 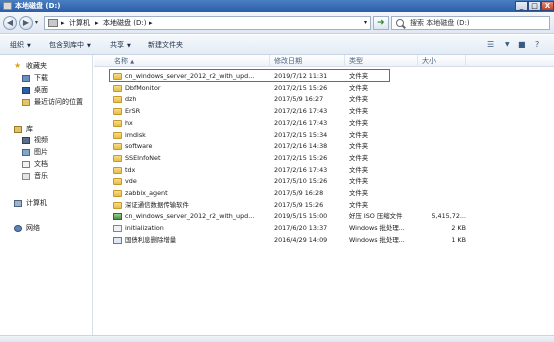 I want to click on file-date-modified: 2017/2/15 15:34, so click(x=301, y=134).